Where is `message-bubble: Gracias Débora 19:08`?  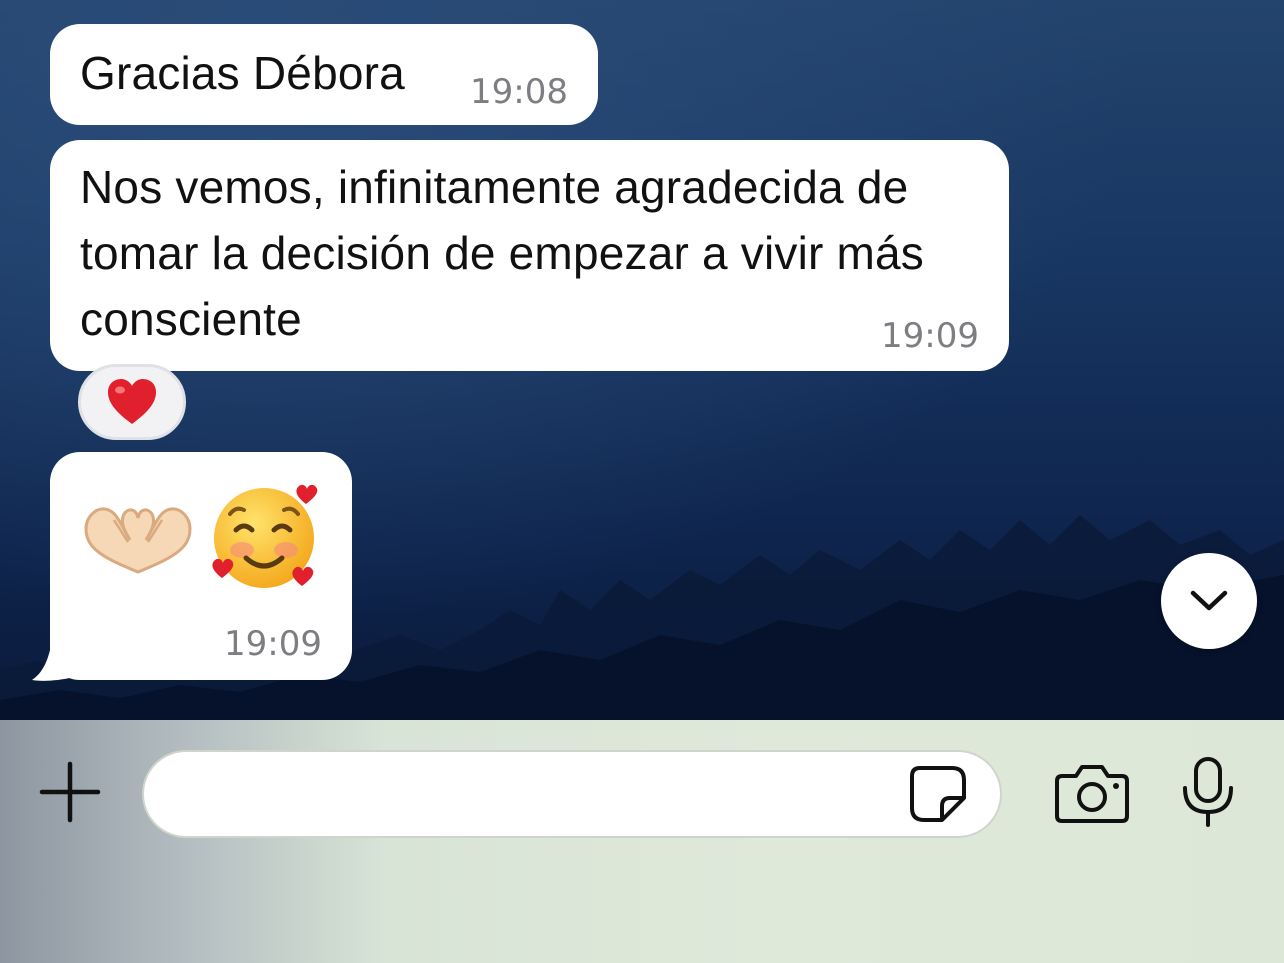 message-bubble: Gracias Débora 19:08 is located at coordinates (324, 74).